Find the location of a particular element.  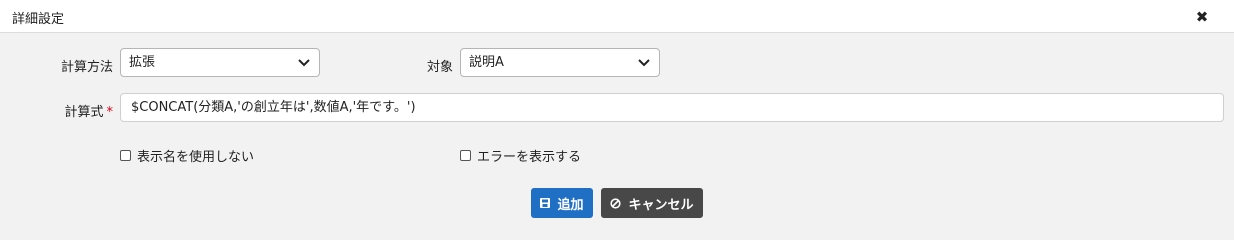

close-icon: ✖ is located at coordinates (1202, 17).